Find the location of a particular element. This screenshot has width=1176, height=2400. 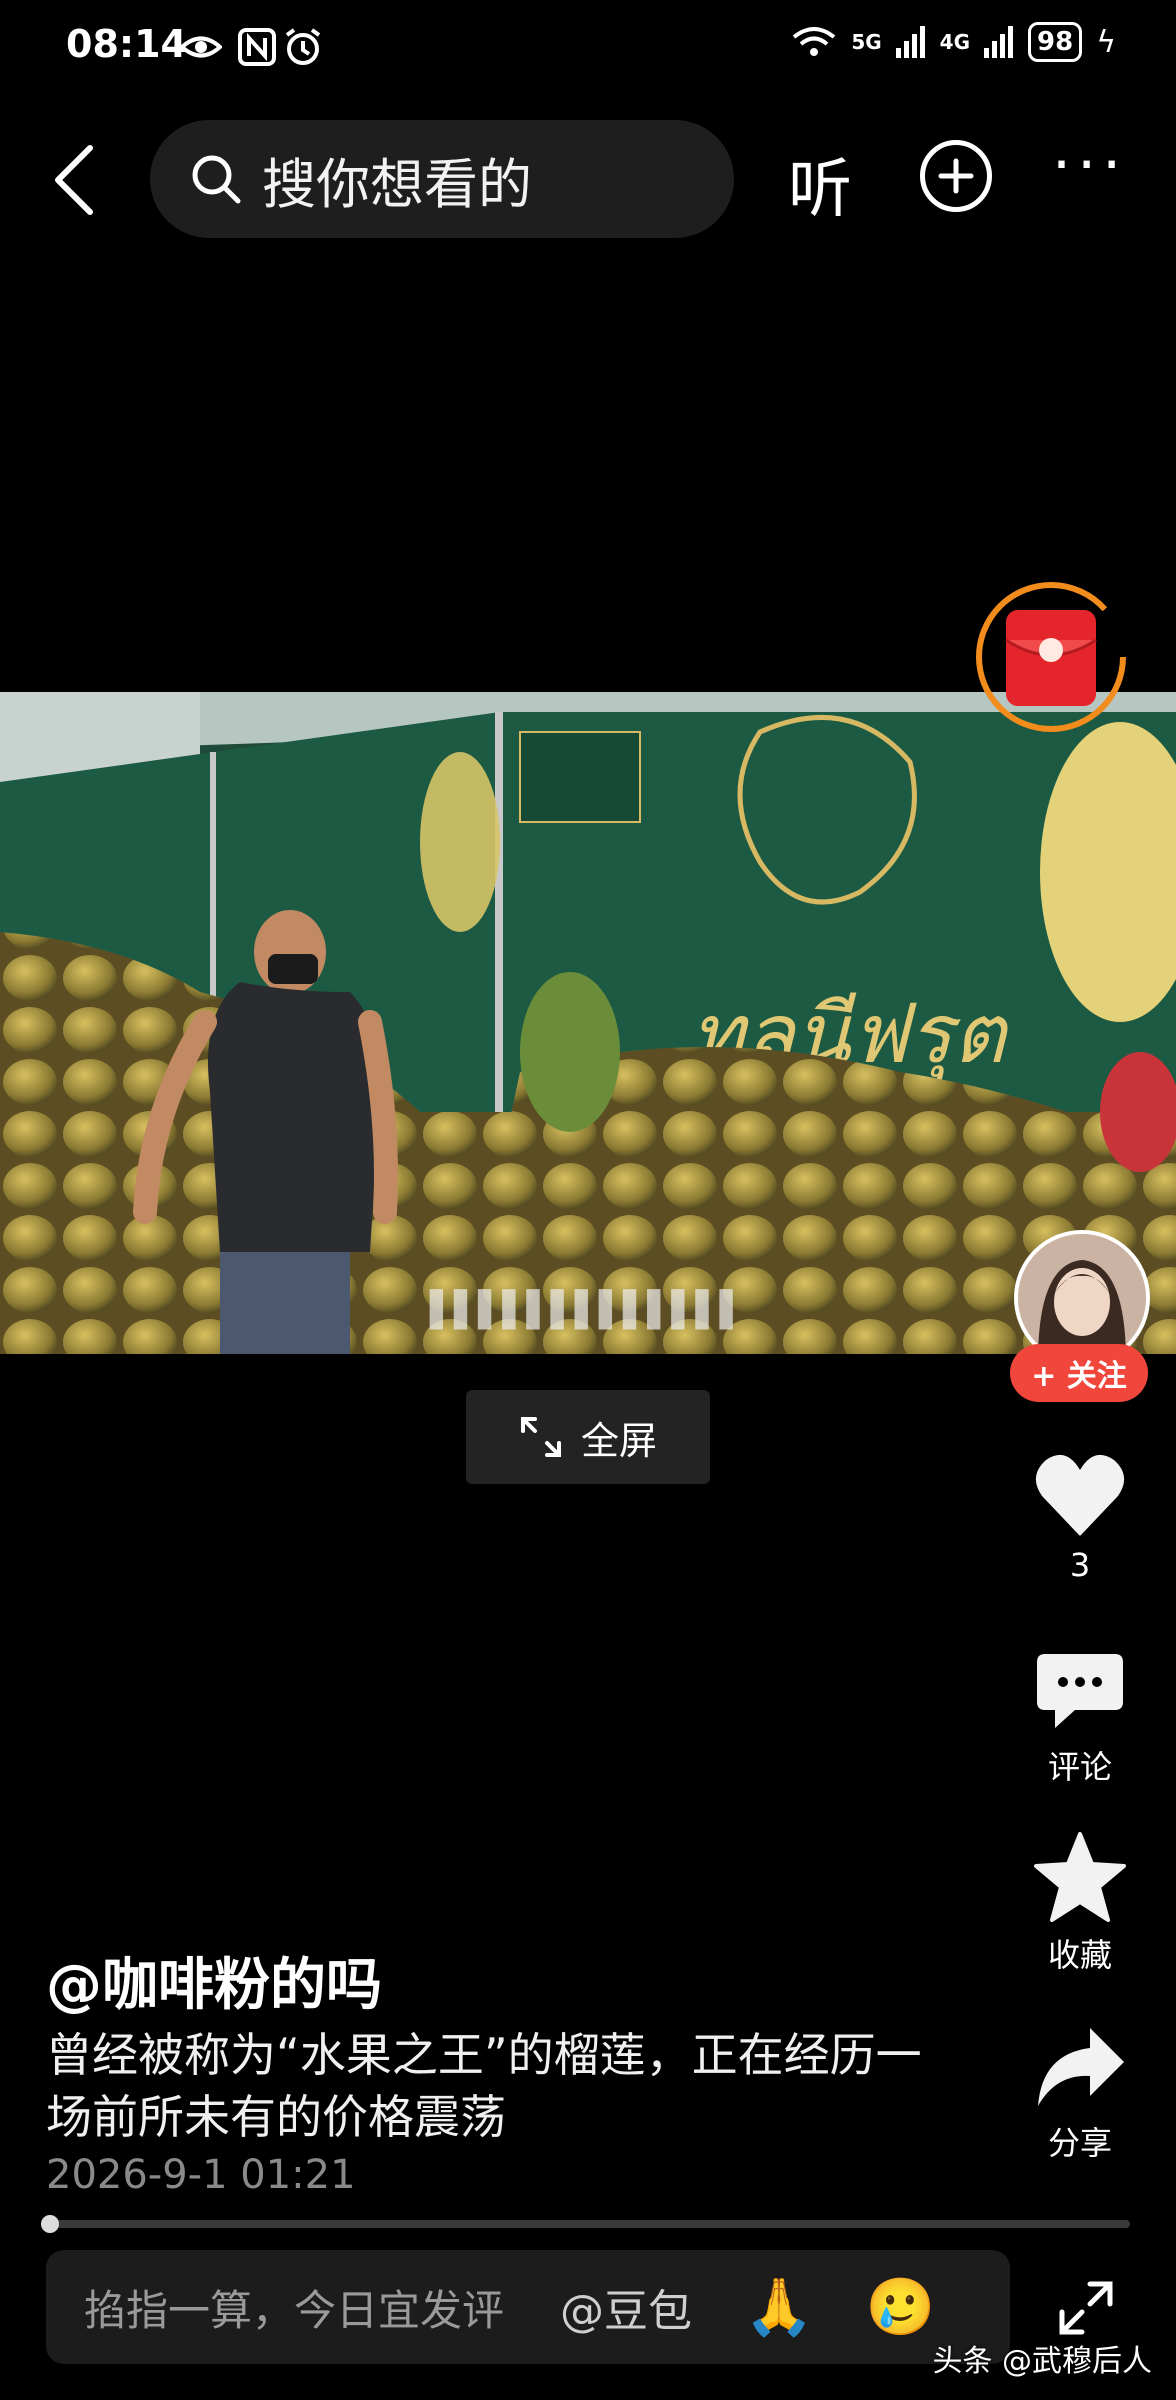

video-progress-bar is located at coordinates (585, 2224).